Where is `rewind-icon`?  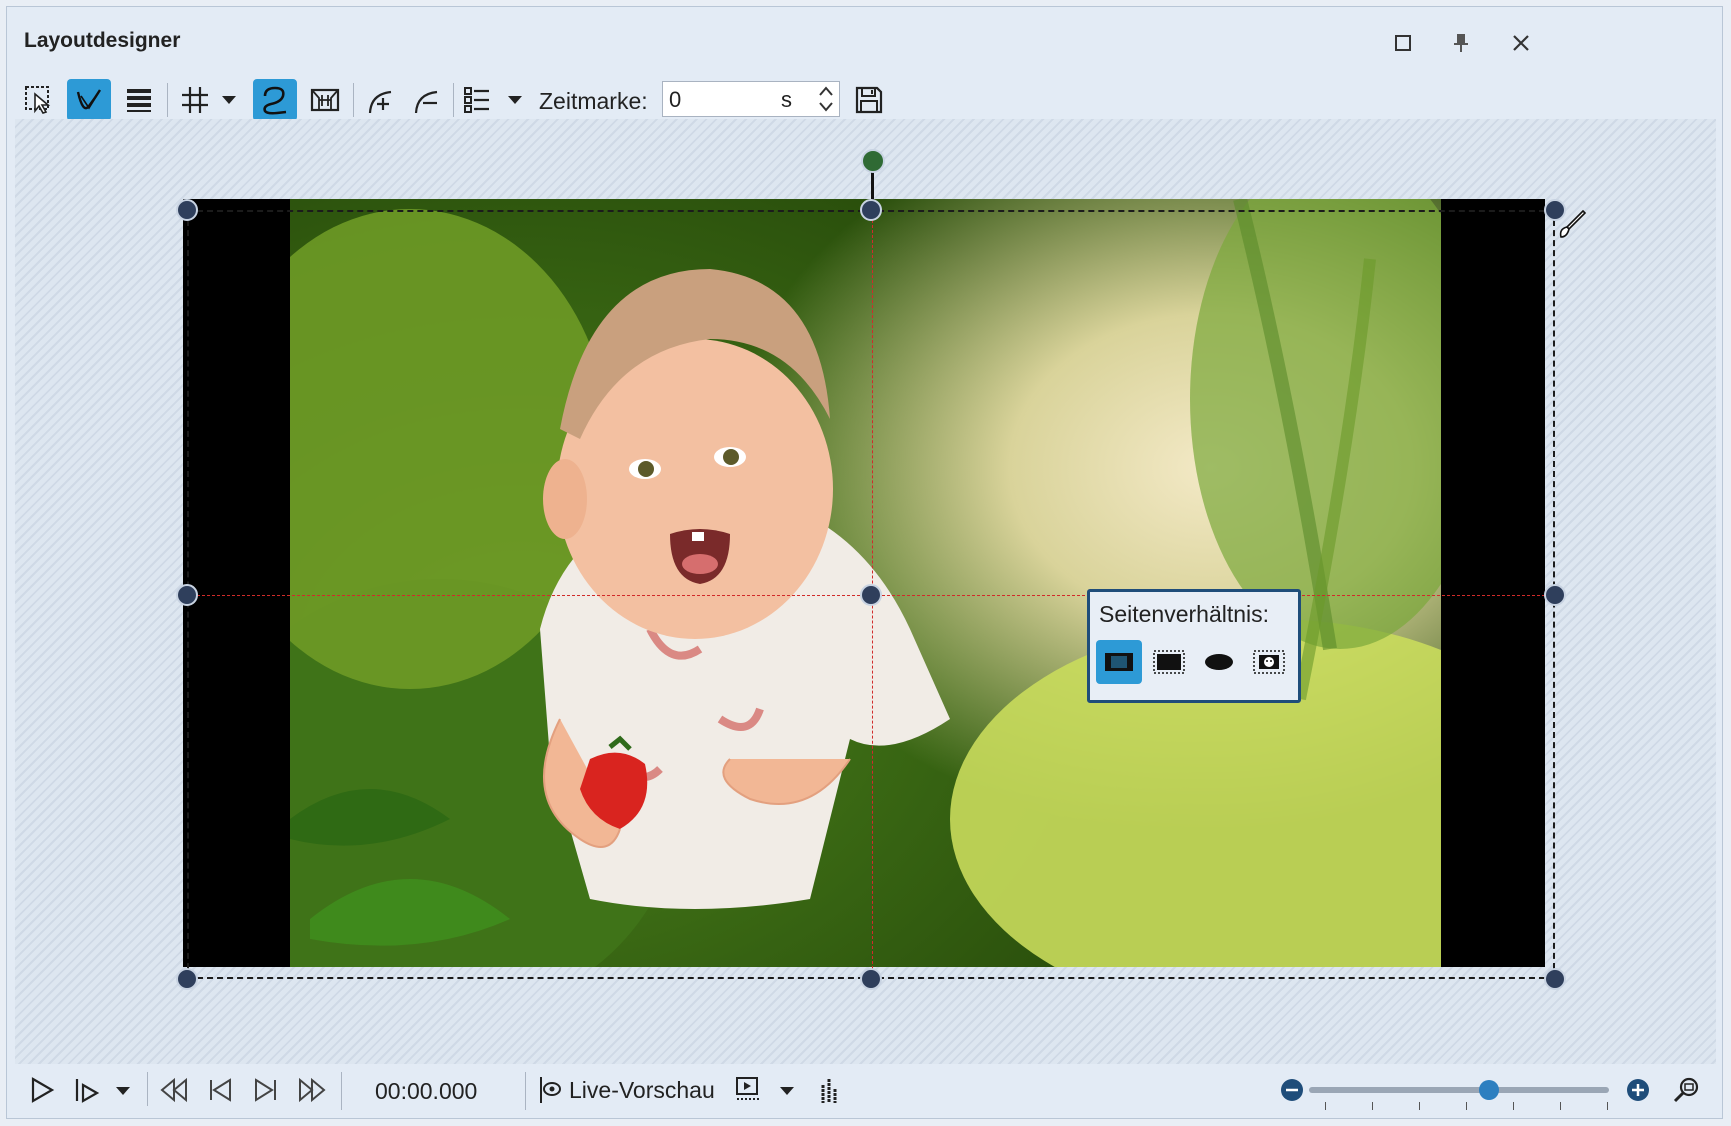 rewind-icon is located at coordinates (173, 1090).